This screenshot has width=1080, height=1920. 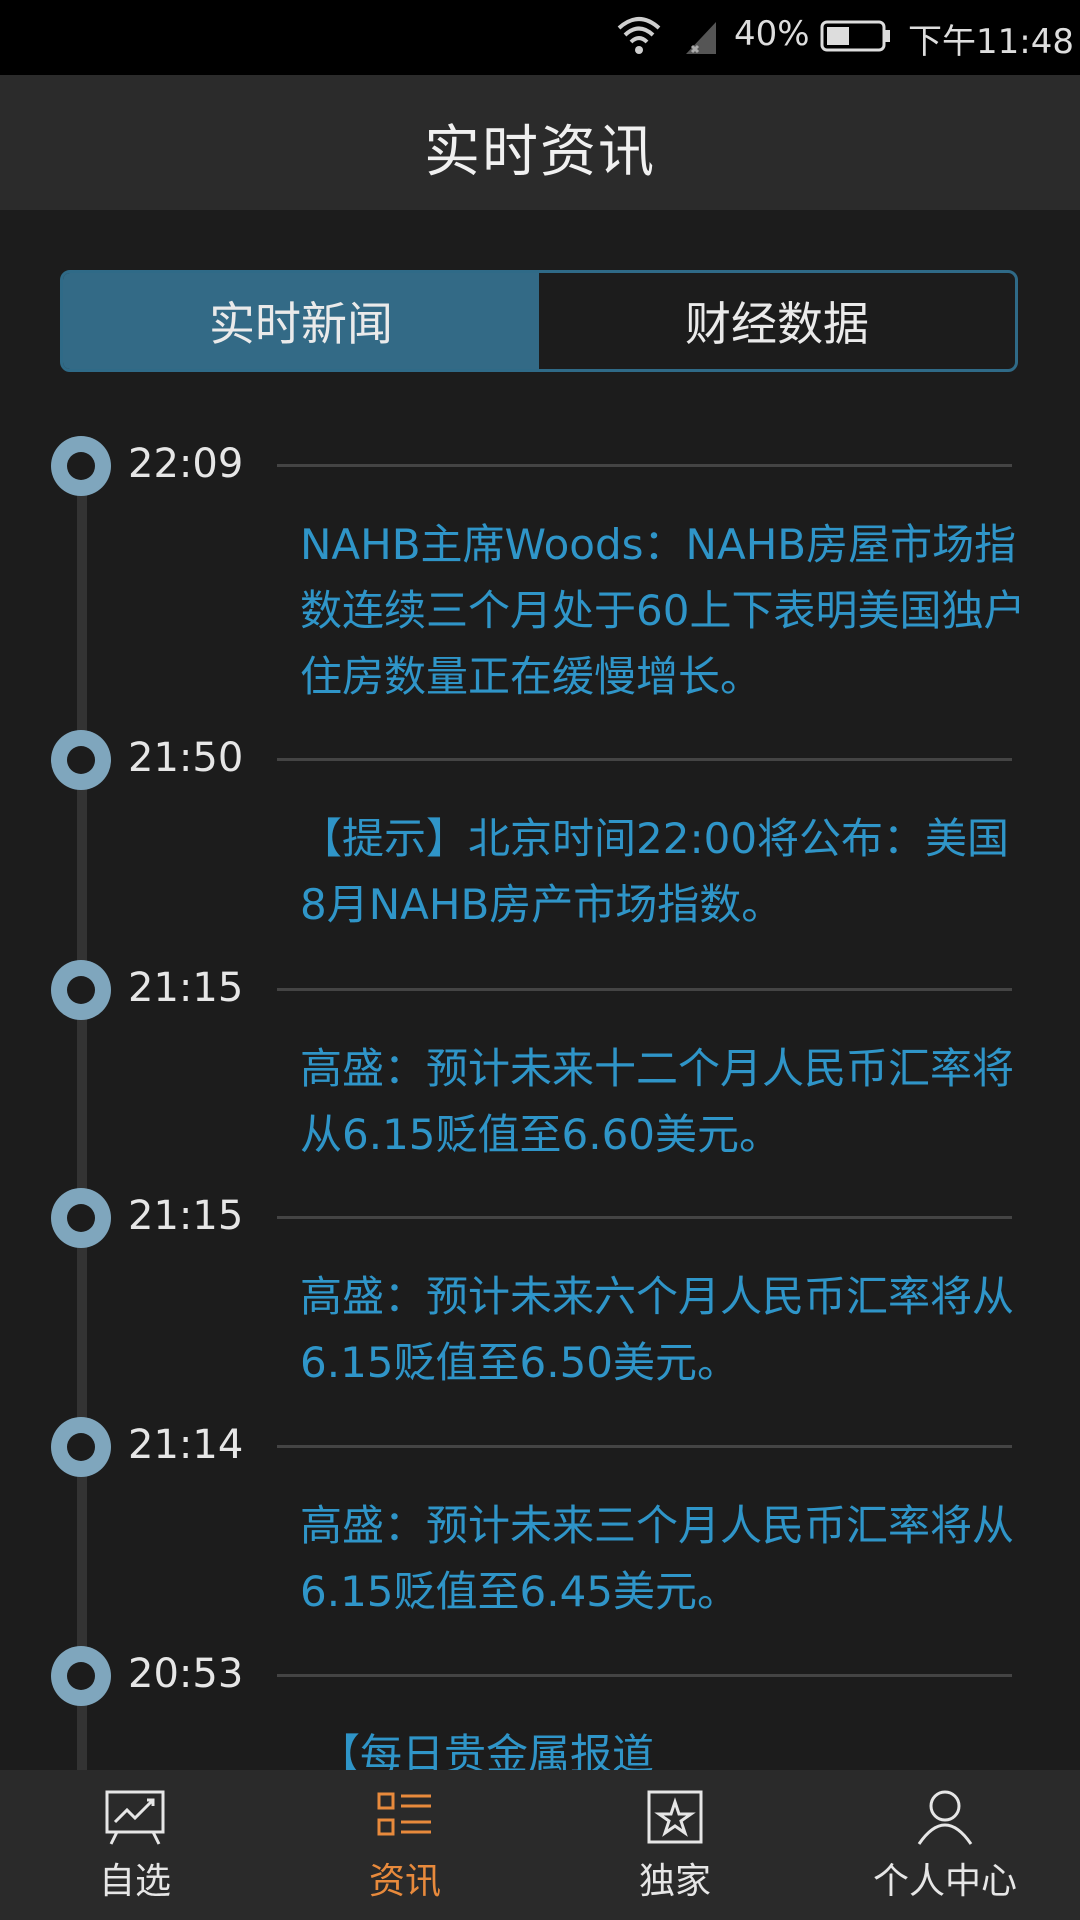 I want to click on battery-icon, so click(x=855, y=36).